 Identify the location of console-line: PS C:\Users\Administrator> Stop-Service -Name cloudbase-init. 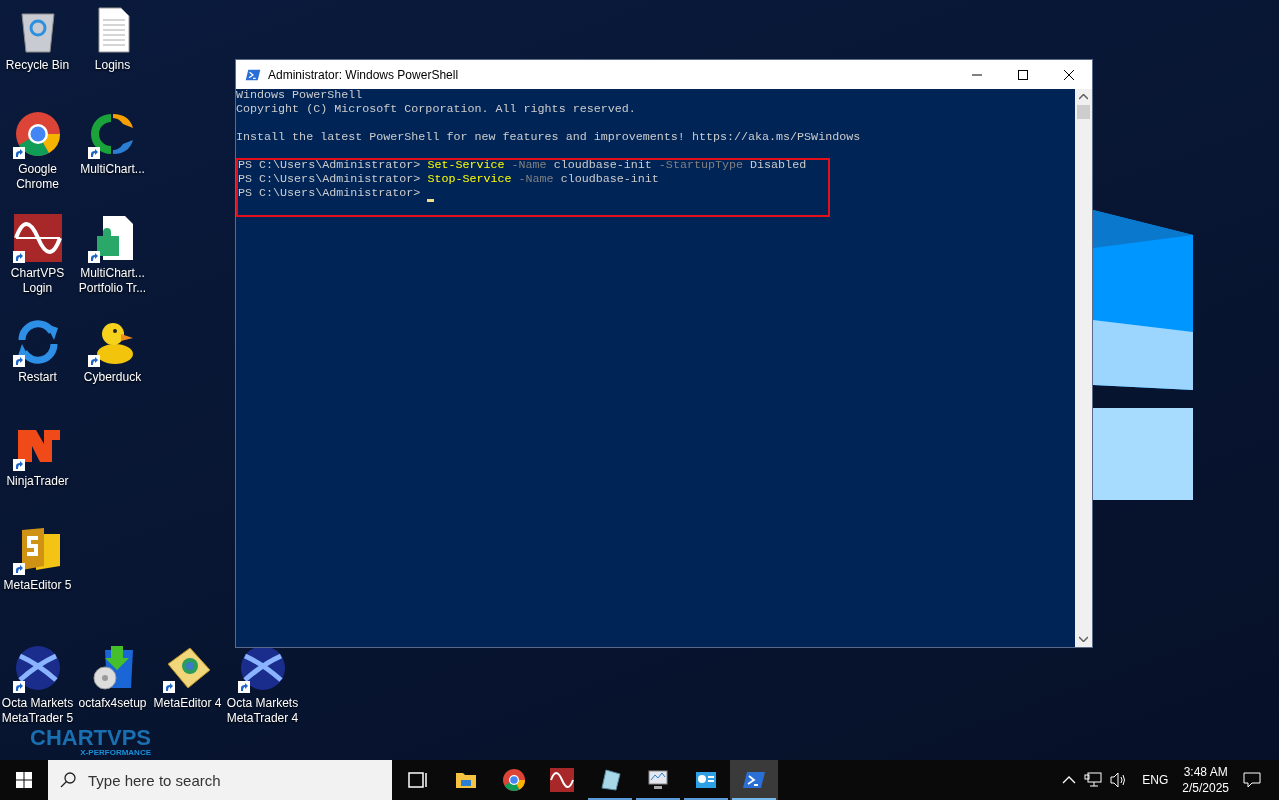
(448, 179).